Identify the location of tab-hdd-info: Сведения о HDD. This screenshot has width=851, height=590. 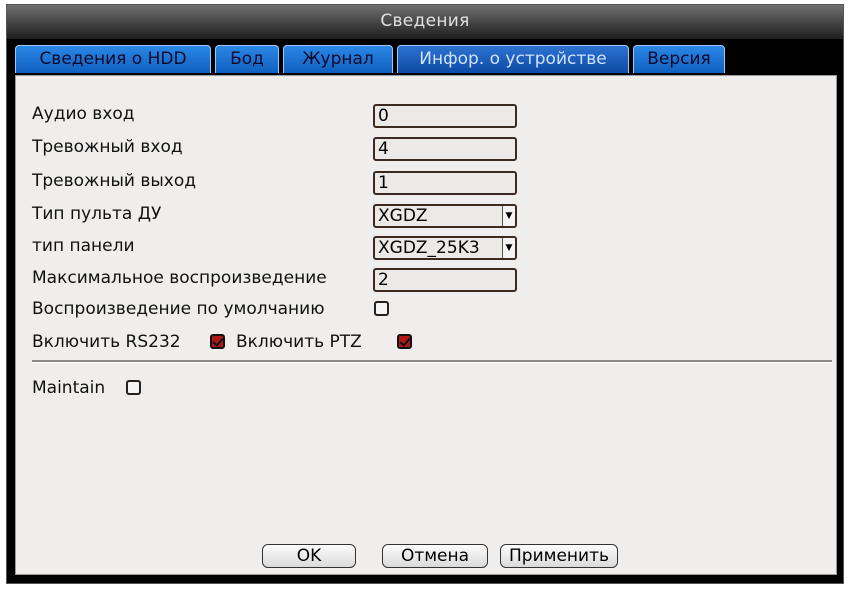
(113, 59).